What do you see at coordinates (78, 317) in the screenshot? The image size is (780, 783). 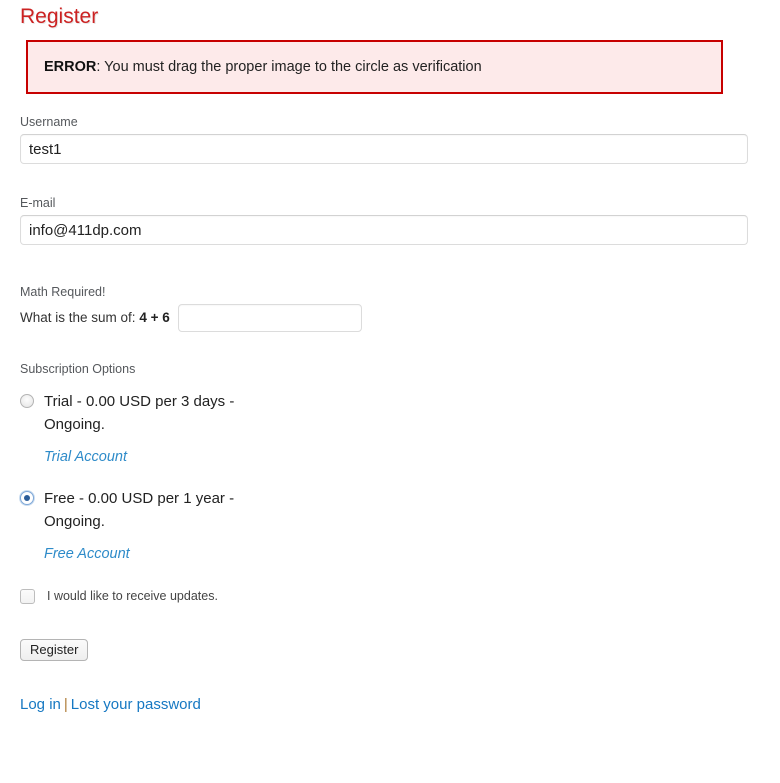 I see `math-question-prefix: What is the sum of:` at bounding box center [78, 317].